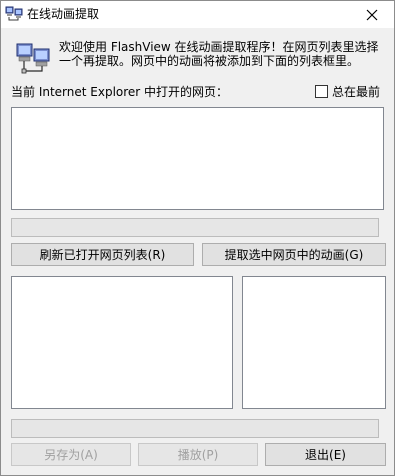  What do you see at coordinates (102, 254) in the screenshot?
I see `refresh-pages-button: 刷新已打开网页列表(R)` at bounding box center [102, 254].